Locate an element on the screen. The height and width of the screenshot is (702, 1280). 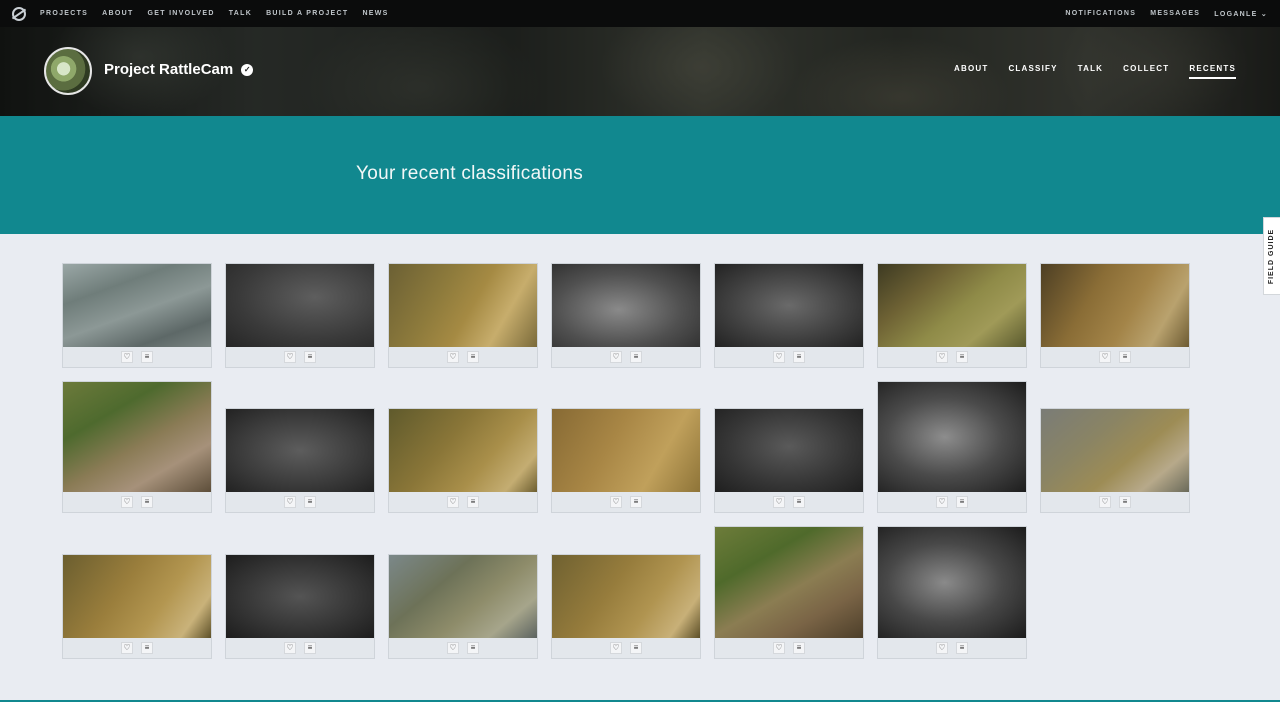
zooniverse-logo-icon is located at coordinates (19, 13).